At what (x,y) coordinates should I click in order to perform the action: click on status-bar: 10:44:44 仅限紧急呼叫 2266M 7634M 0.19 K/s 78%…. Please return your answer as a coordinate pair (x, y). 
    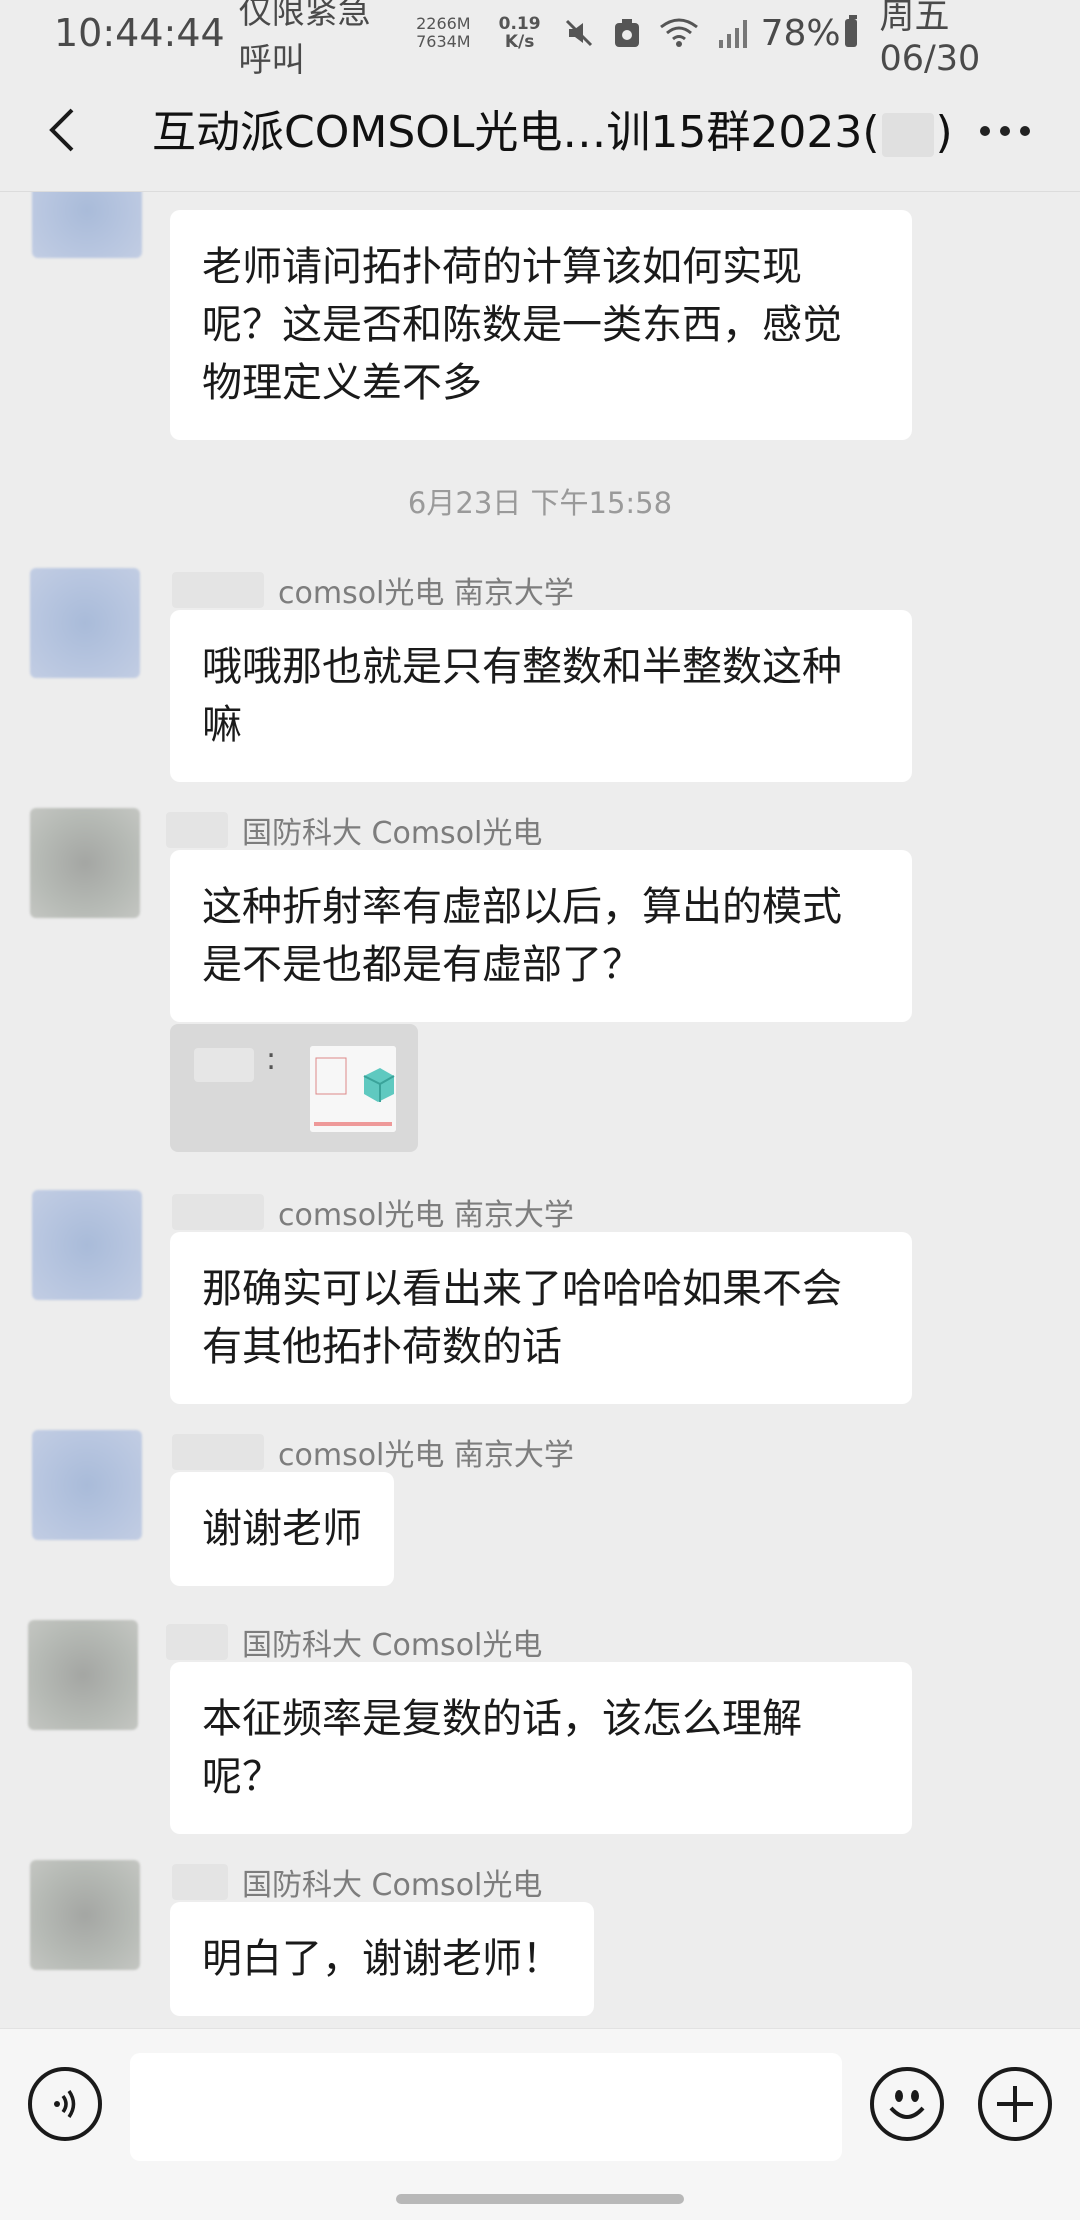
    Looking at the image, I should click on (540, 39).